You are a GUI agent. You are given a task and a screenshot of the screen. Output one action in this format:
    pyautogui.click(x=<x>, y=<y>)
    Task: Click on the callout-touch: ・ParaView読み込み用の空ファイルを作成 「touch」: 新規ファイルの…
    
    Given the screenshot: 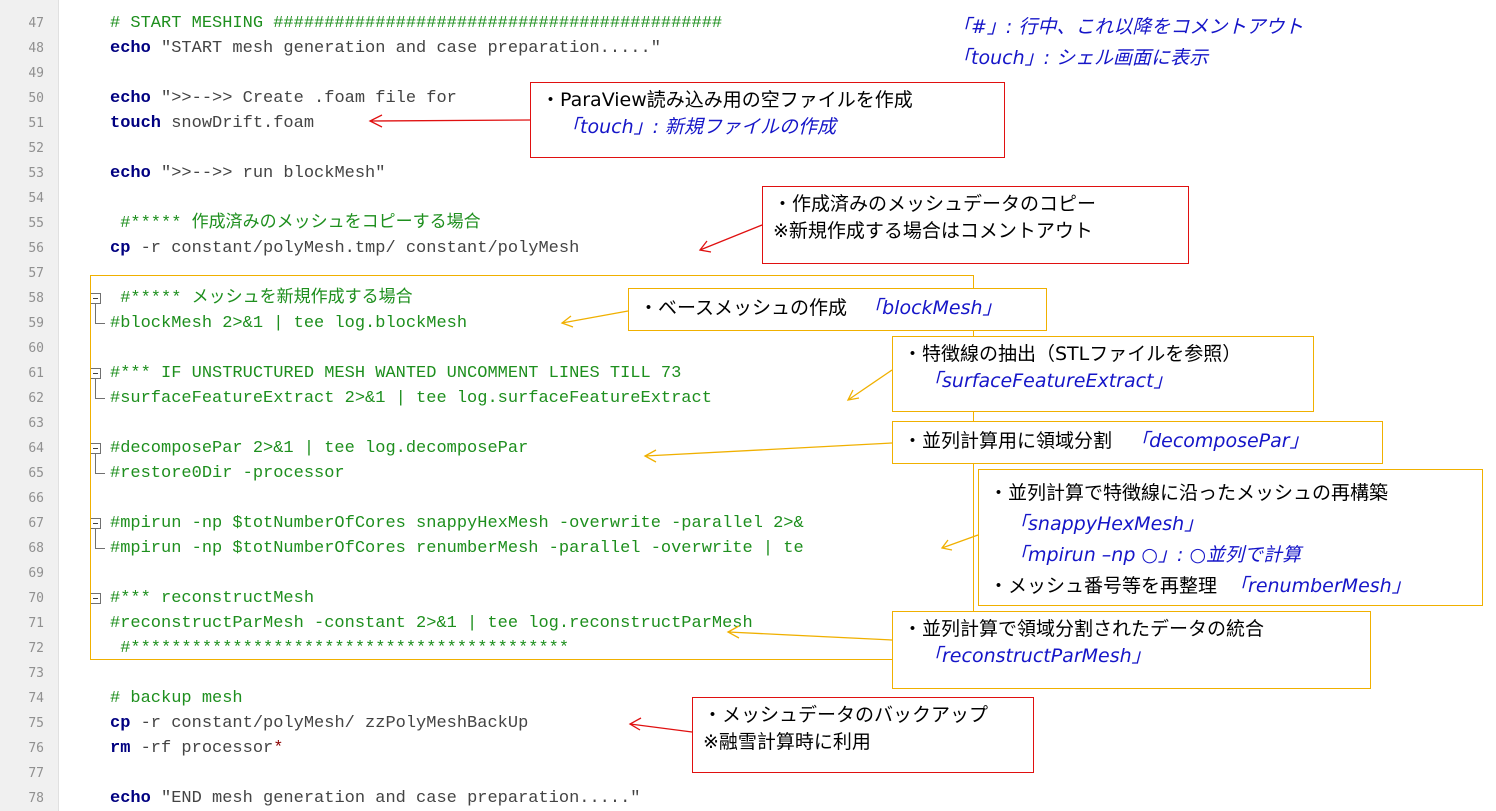 What is the action you would take?
    pyautogui.click(x=767, y=120)
    